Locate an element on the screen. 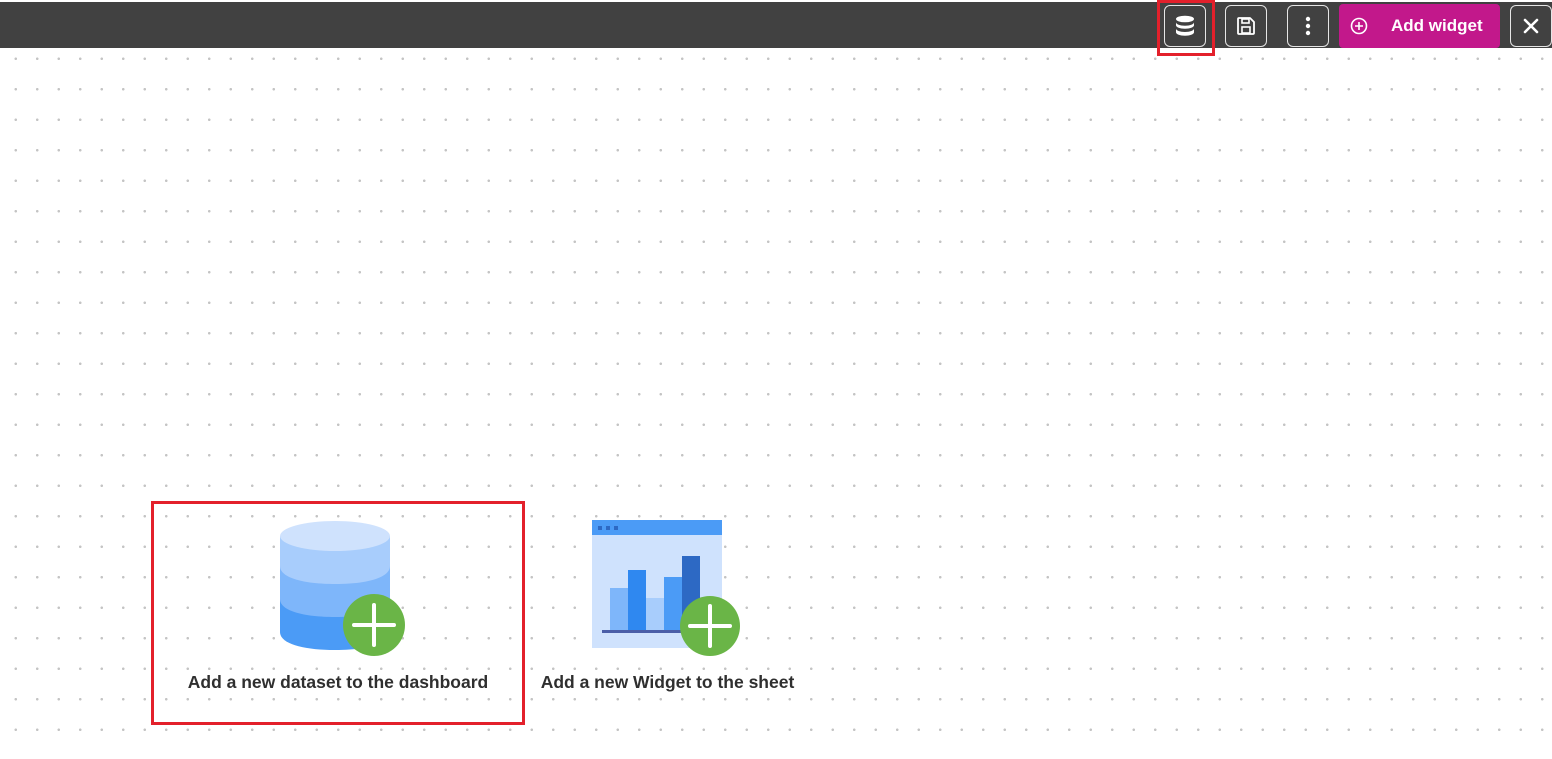 The width and height of the screenshot is (1552, 759). top-toolbar: Add widget is located at coordinates (776, 25).